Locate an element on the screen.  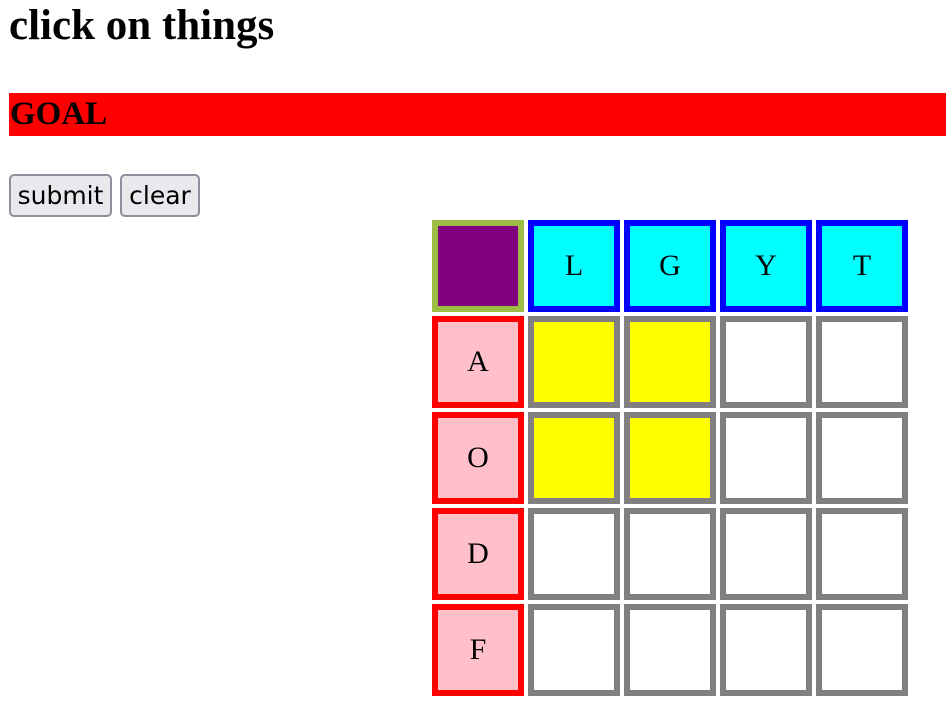
column-header-cell: L is located at coordinates (574, 266).